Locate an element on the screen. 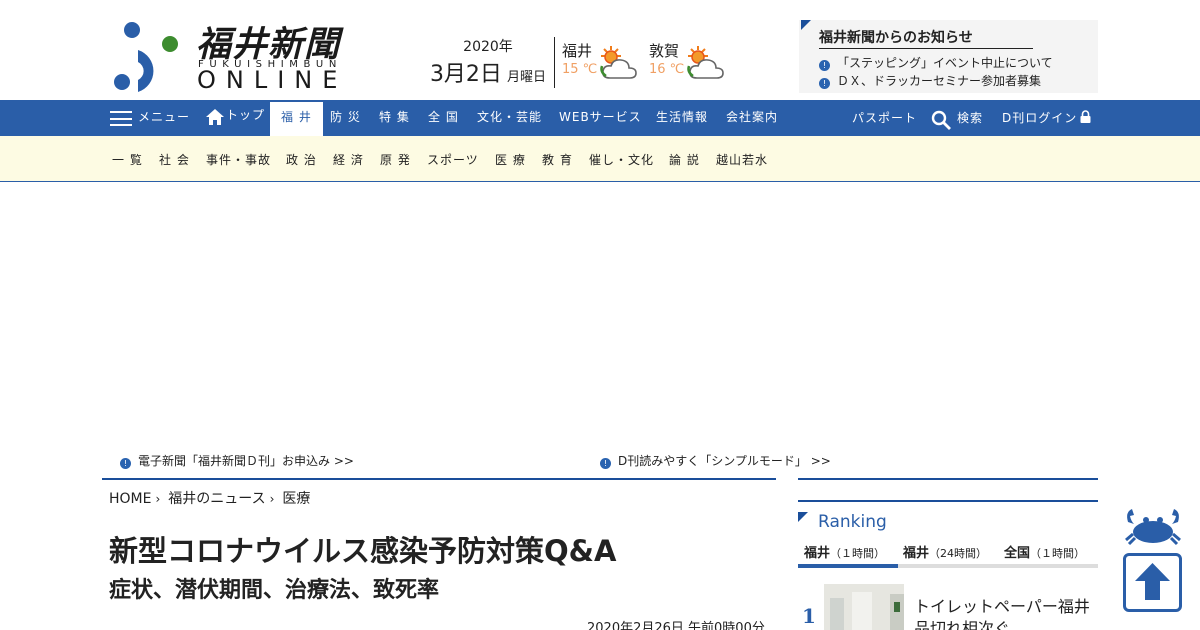  weather-fukui: 福井 15 ℃ is located at coordinates (603, 63).